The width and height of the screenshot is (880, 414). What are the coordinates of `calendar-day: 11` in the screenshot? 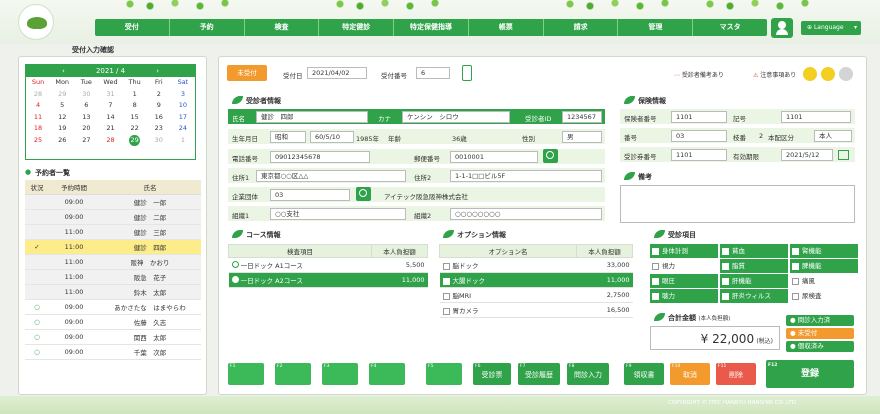 It's located at (38, 118).